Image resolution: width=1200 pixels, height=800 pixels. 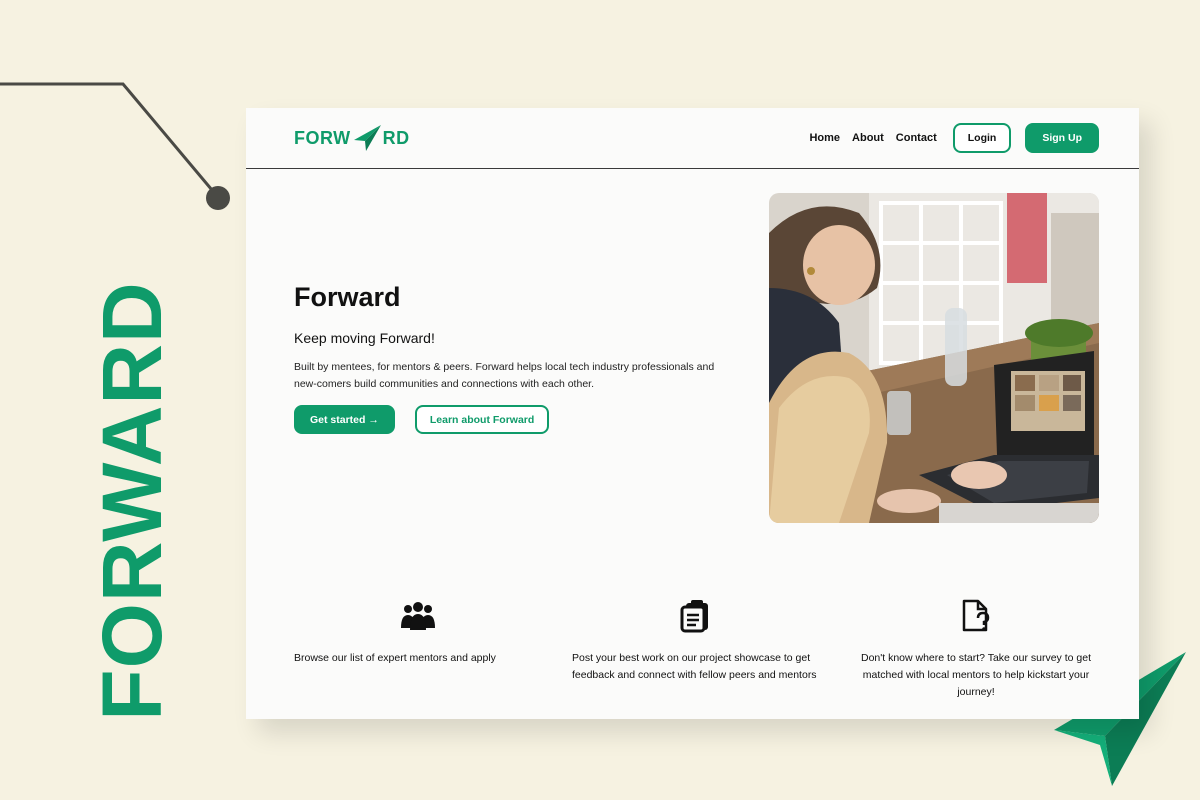 What do you see at coordinates (934, 358) in the screenshot?
I see `hero-photo` at bounding box center [934, 358].